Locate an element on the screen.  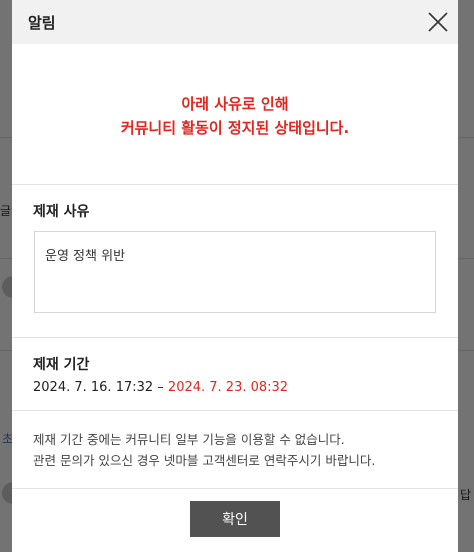
modal-header: 알림 is located at coordinates (235, 22).